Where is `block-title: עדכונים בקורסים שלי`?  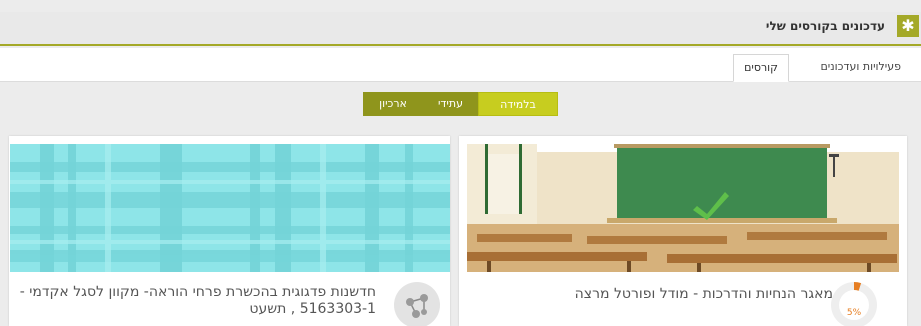
block-title: עדכונים בקורסים שלי is located at coordinates (825, 26).